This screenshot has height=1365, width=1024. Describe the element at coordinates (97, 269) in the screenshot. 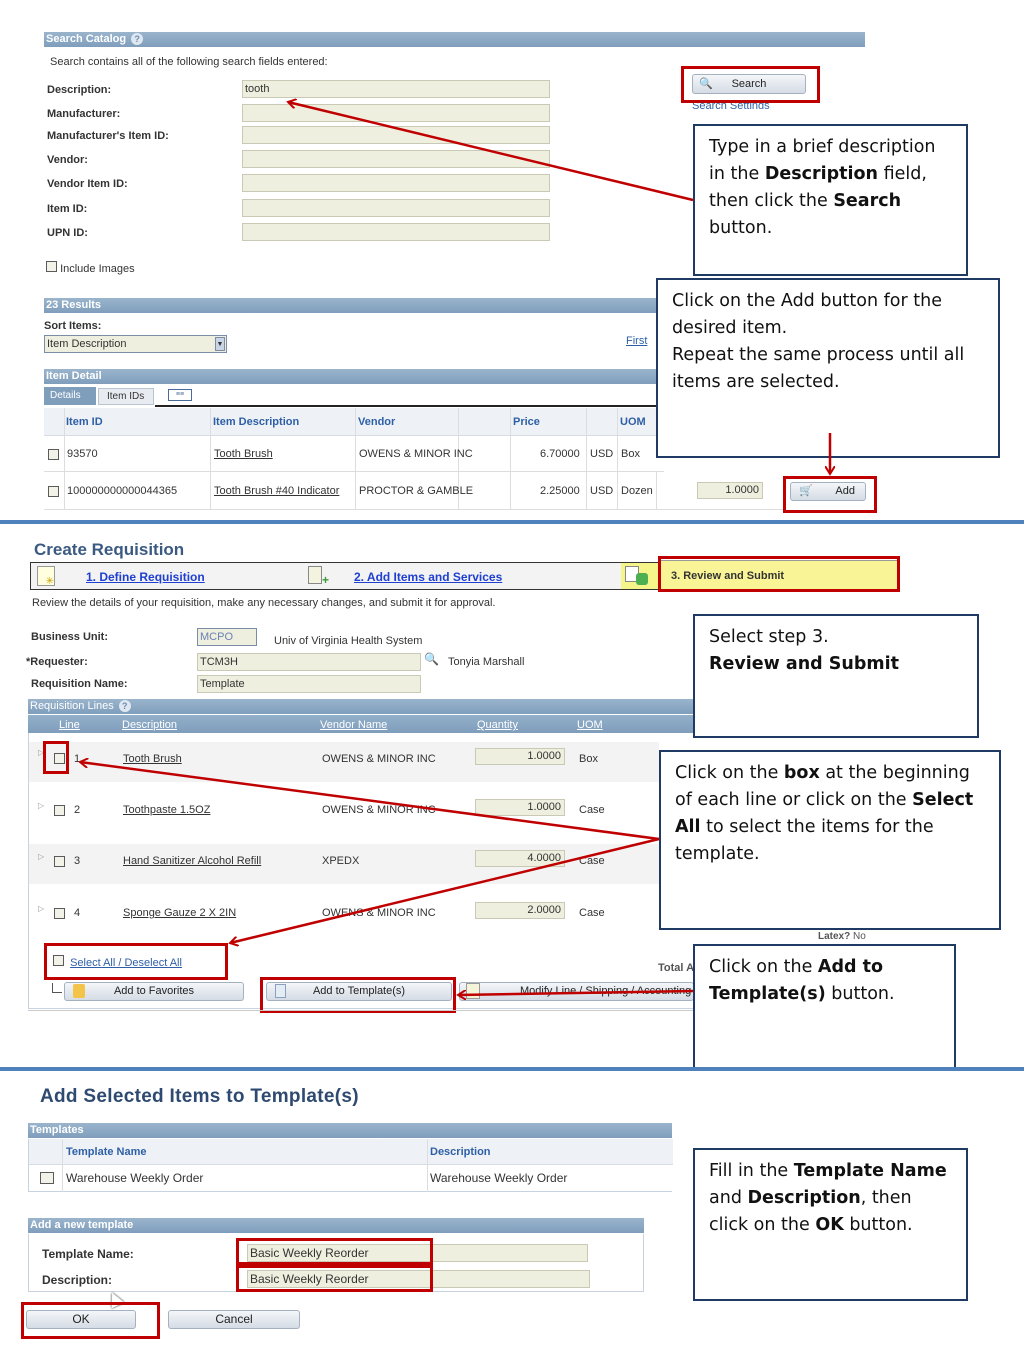

I see `include-images-label: Include Images` at that location.